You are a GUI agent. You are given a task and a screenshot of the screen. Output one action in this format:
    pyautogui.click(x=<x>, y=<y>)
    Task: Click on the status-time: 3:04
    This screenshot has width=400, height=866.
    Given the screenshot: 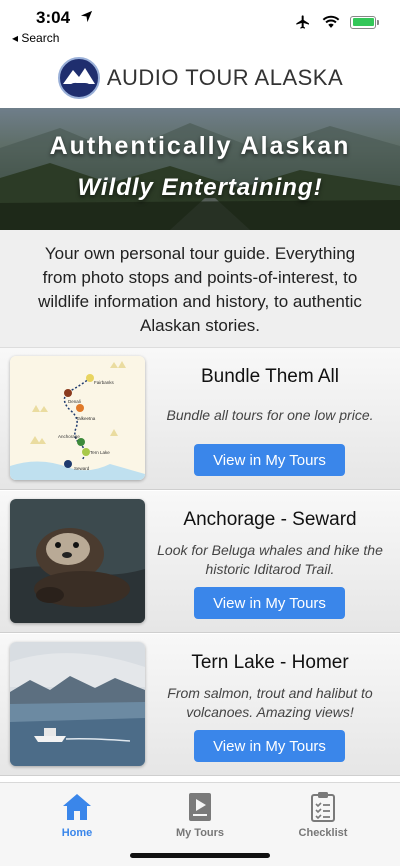 What is the action you would take?
    pyautogui.click(x=53, y=17)
    